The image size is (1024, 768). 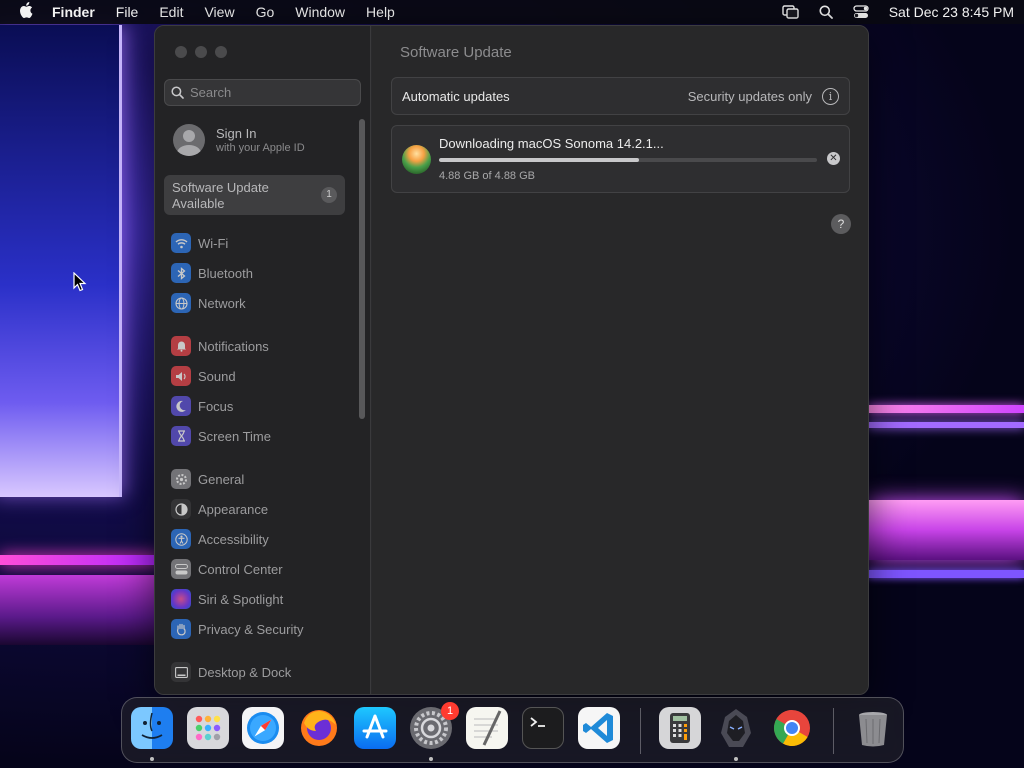 What do you see at coordinates (951, 12) in the screenshot?
I see `menu-clock: Sat Dec 23 8:45 PM` at bounding box center [951, 12].